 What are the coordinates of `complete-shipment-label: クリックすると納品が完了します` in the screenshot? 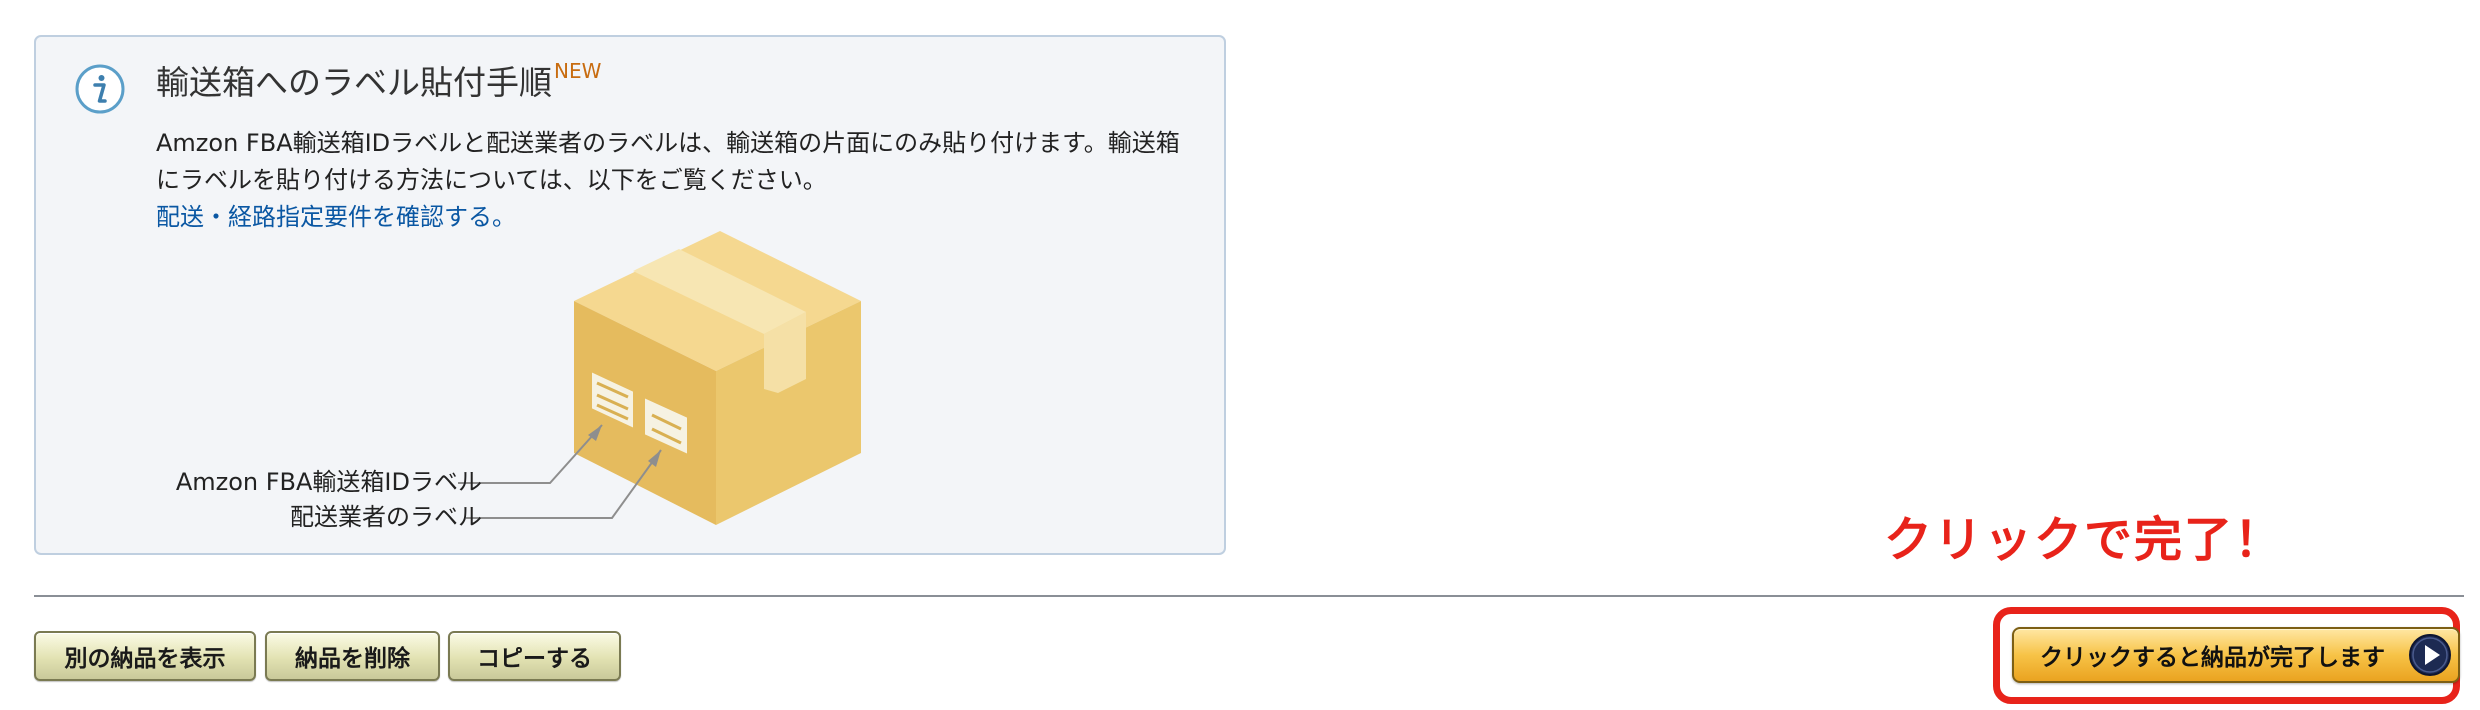 It's located at (2212, 658).